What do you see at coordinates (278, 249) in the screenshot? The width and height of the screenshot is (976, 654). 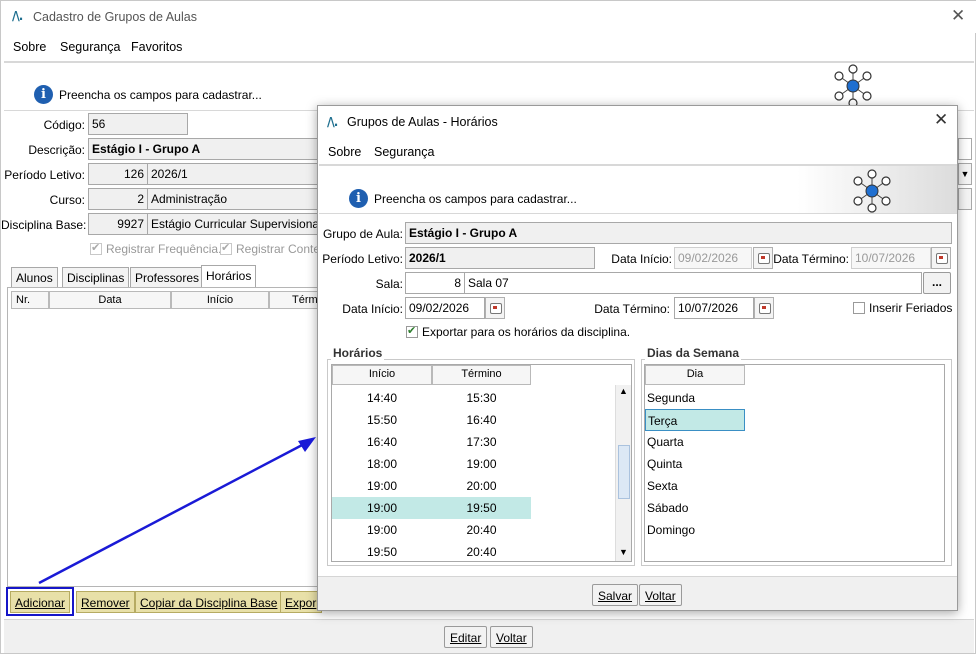 I see `registrar-conteudo-label: Registrar Conte` at bounding box center [278, 249].